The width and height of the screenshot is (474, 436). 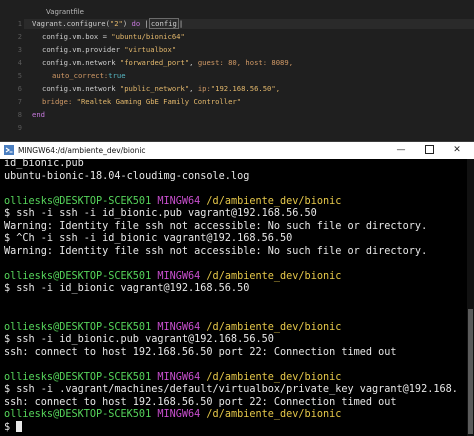 What do you see at coordinates (470, 371) in the screenshot?
I see `scrollbar-thumb` at bounding box center [470, 371].